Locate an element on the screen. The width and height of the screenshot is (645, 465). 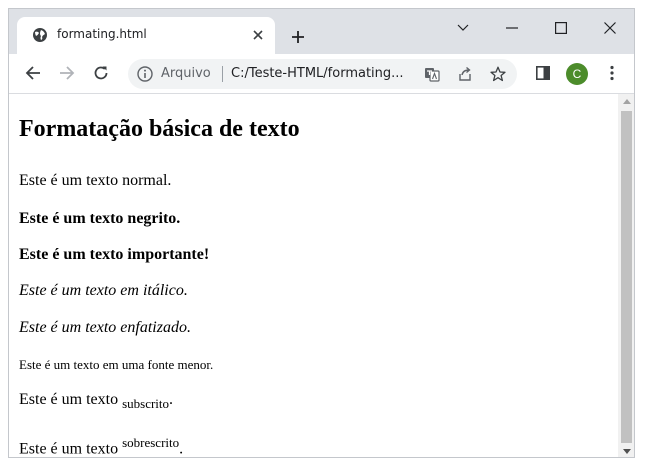
bold-text-label: Este é um texto negrito. is located at coordinates (100, 218).